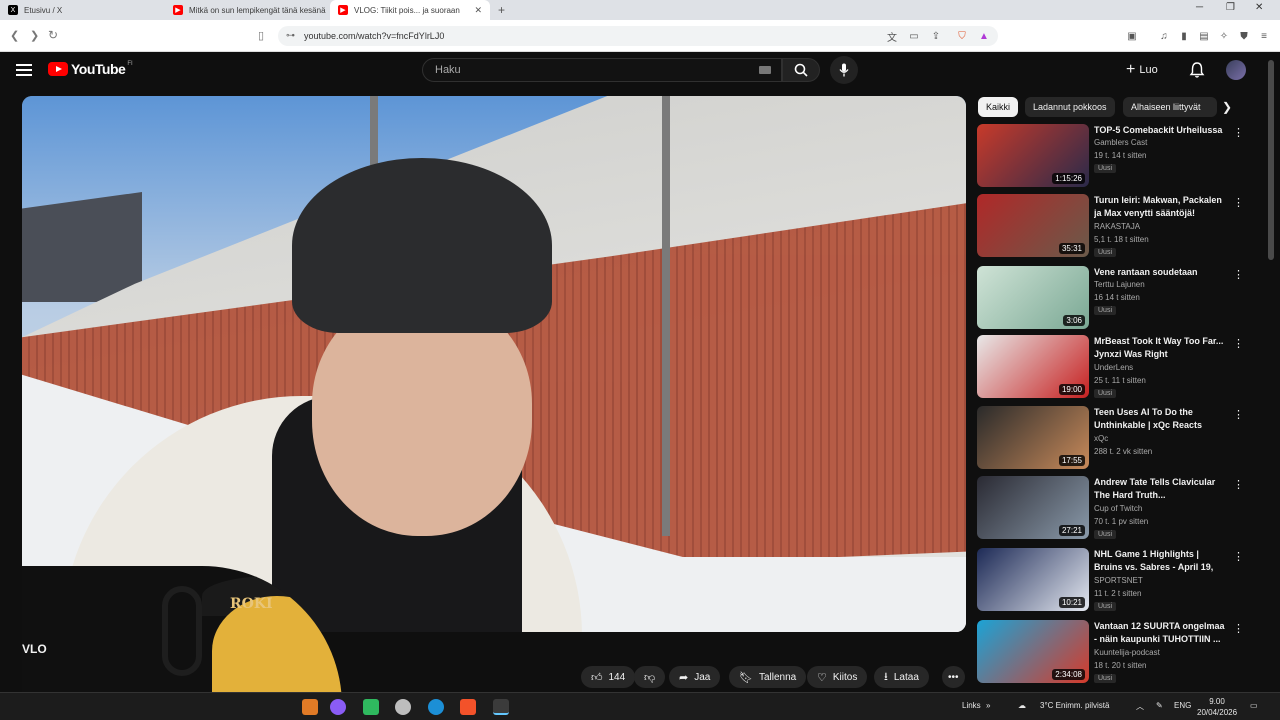 Image resolution: width=1280 pixels, height=720 pixels. What do you see at coordinates (14, 35) in the screenshot?
I see `back-icon: ❮` at bounding box center [14, 35].